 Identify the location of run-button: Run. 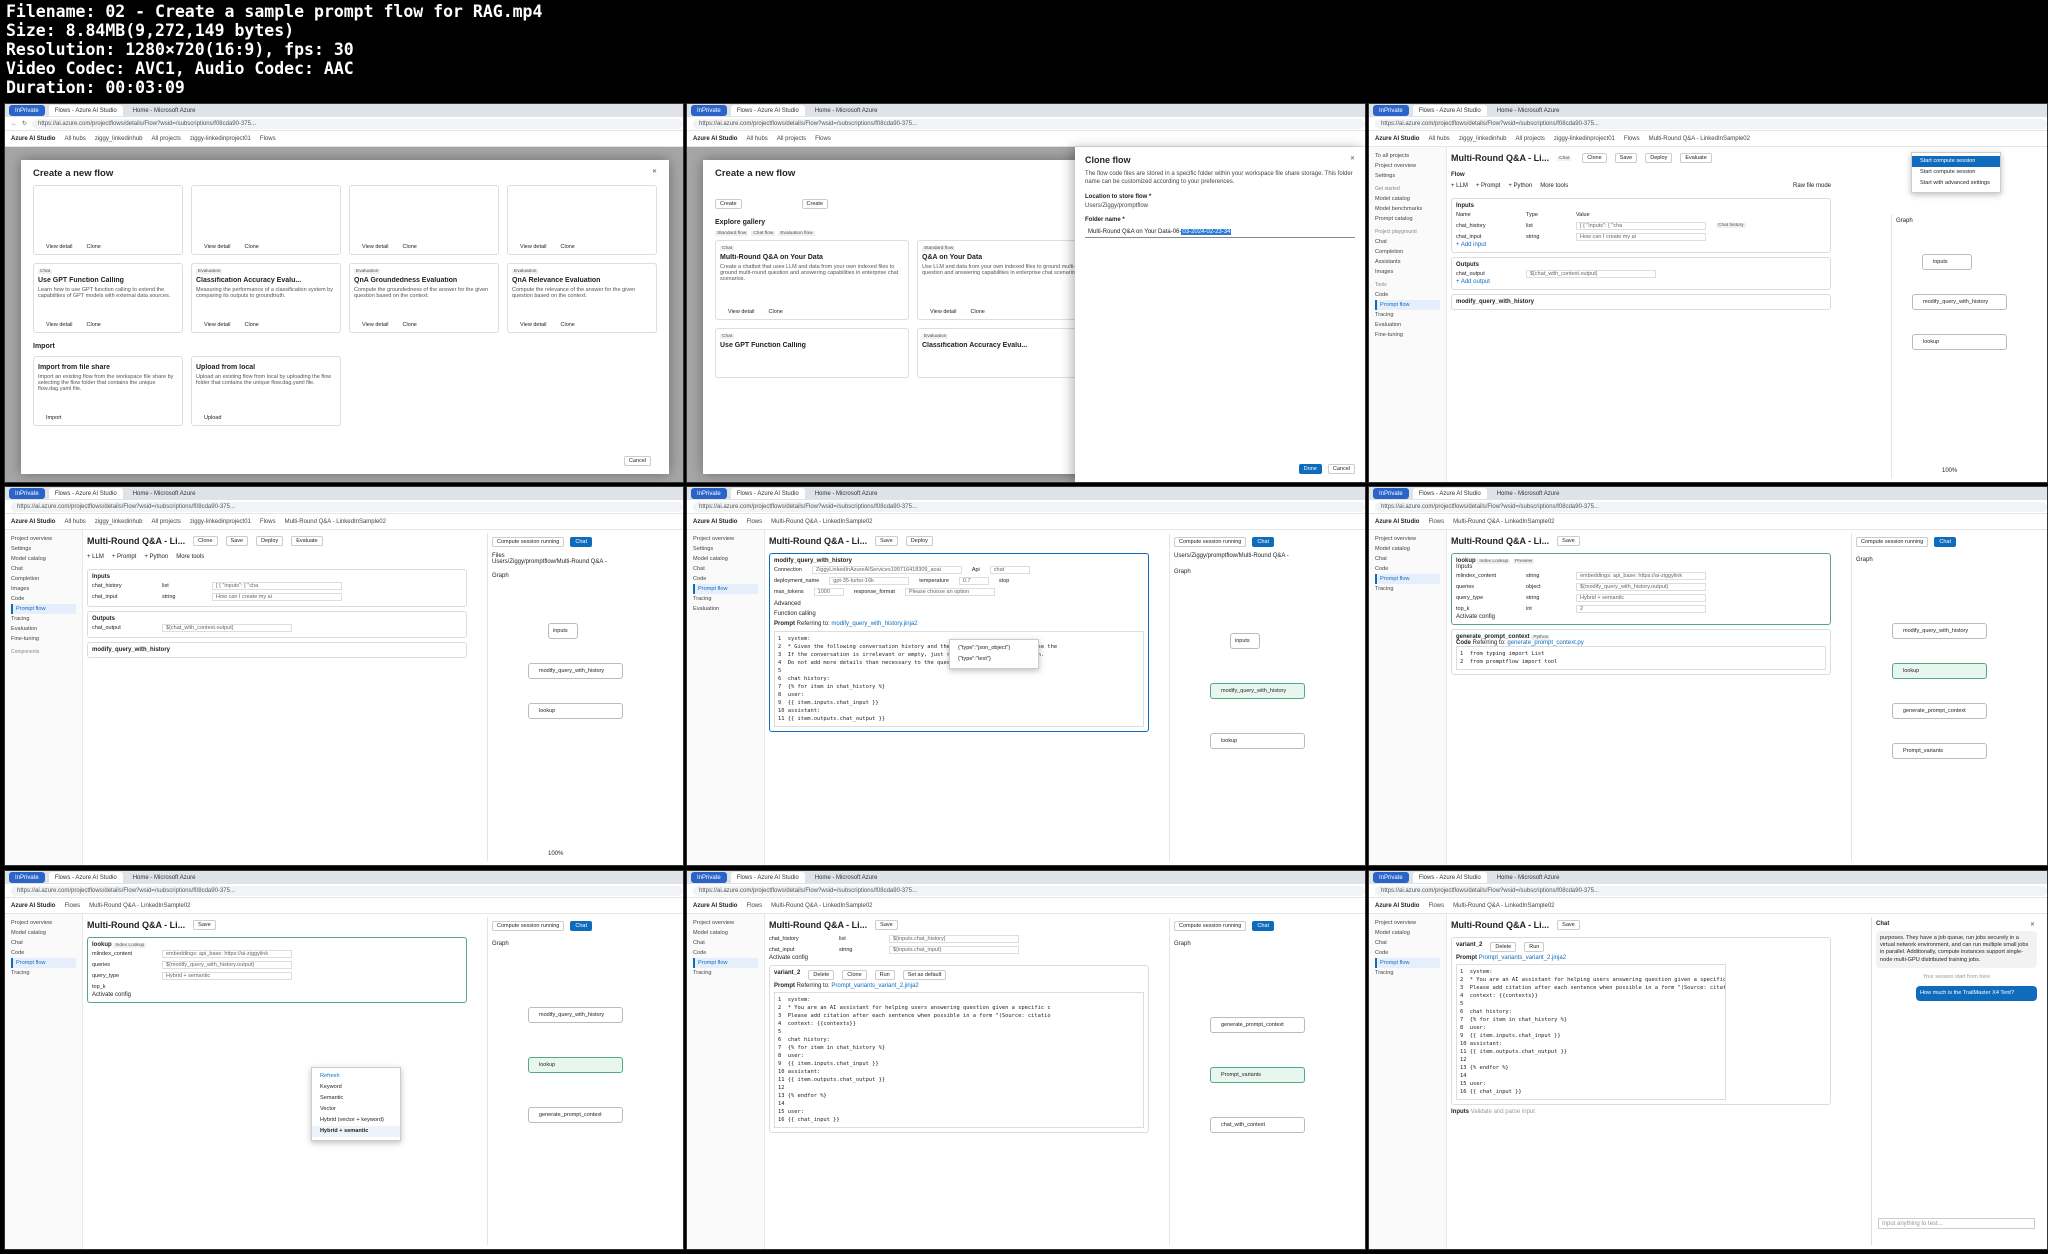
(1534, 947).